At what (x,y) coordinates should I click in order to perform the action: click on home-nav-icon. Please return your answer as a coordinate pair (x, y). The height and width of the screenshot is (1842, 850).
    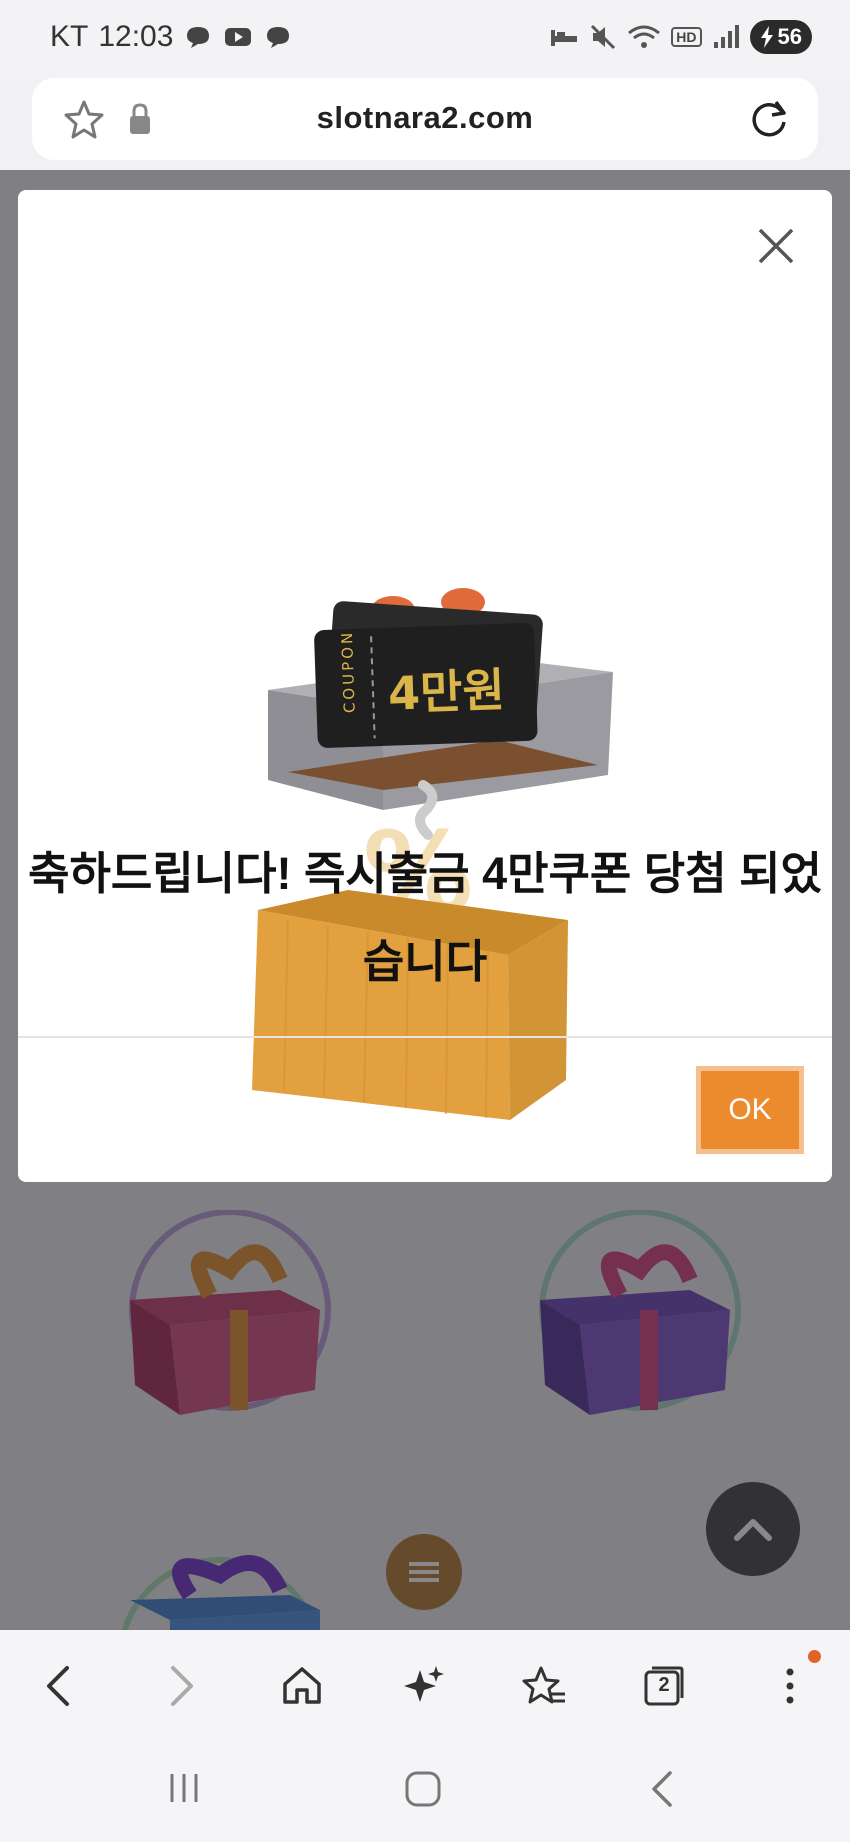
    Looking at the image, I should click on (423, 1789).